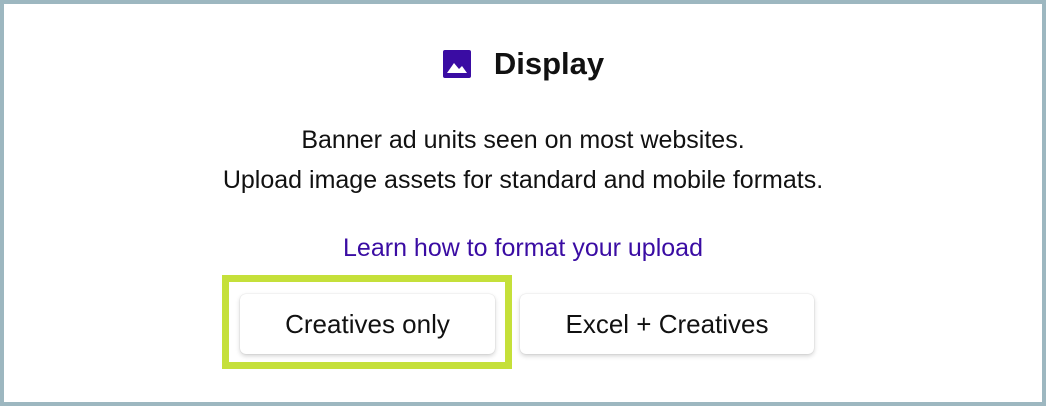  What do you see at coordinates (549, 63) in the screenshot?
I see `card-title: Display` at bounding box center [549, 63].